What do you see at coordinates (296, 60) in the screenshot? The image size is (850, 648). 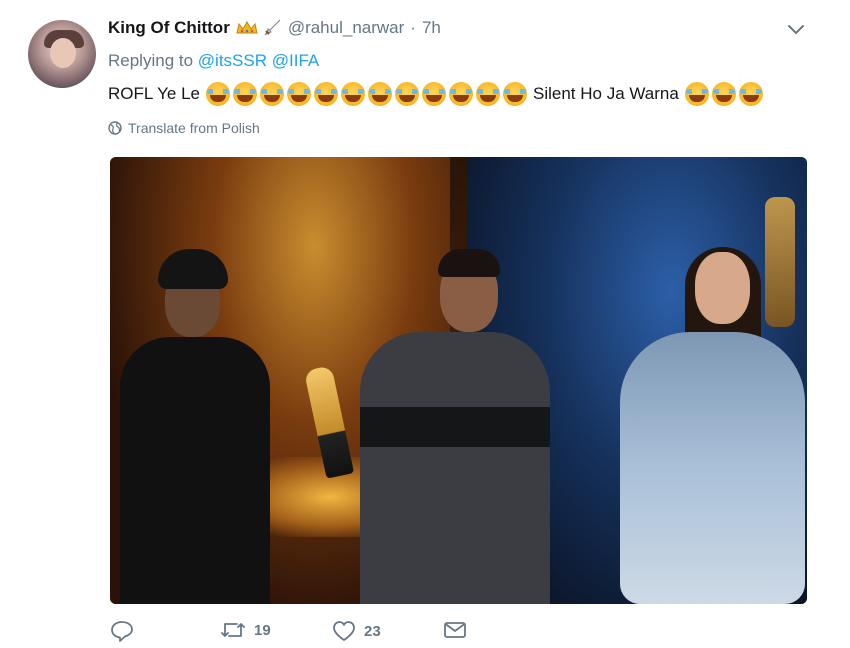 I see `mention-link: @IIFA` at bounding box center [296, 60].